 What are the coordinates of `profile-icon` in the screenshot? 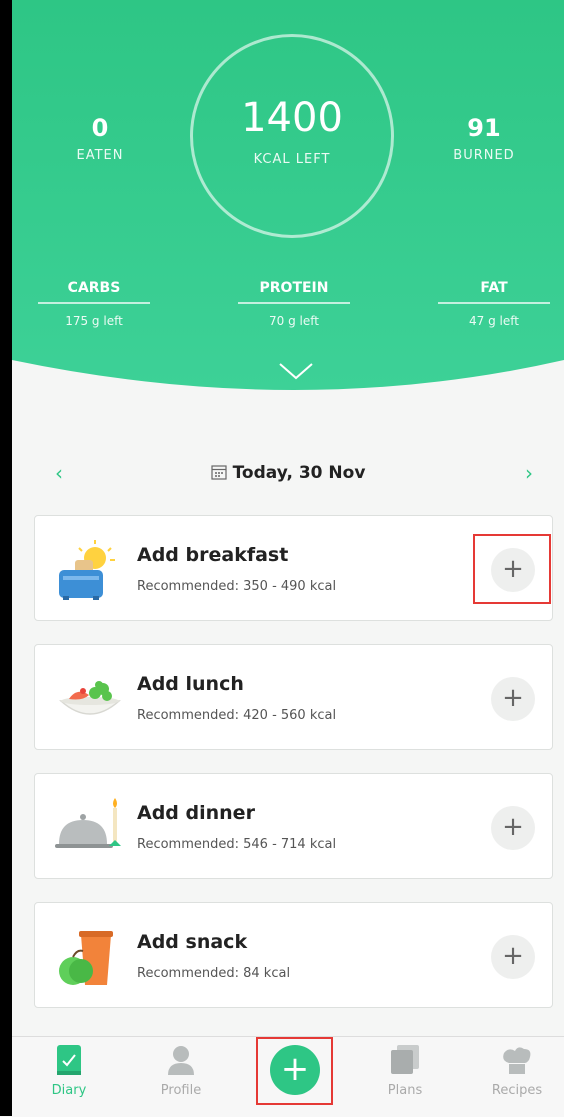 It's located at (181, 1060).